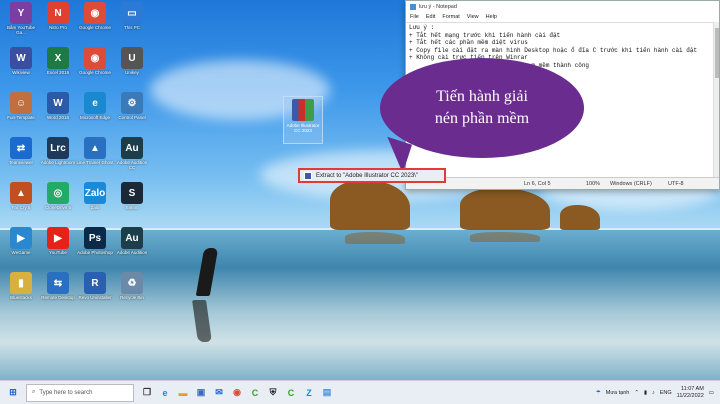 This screenshot has width=720, height=404. Describe the element at coordinates (21, 13) in the screenshot. I see `app-icon: Y` at that location.